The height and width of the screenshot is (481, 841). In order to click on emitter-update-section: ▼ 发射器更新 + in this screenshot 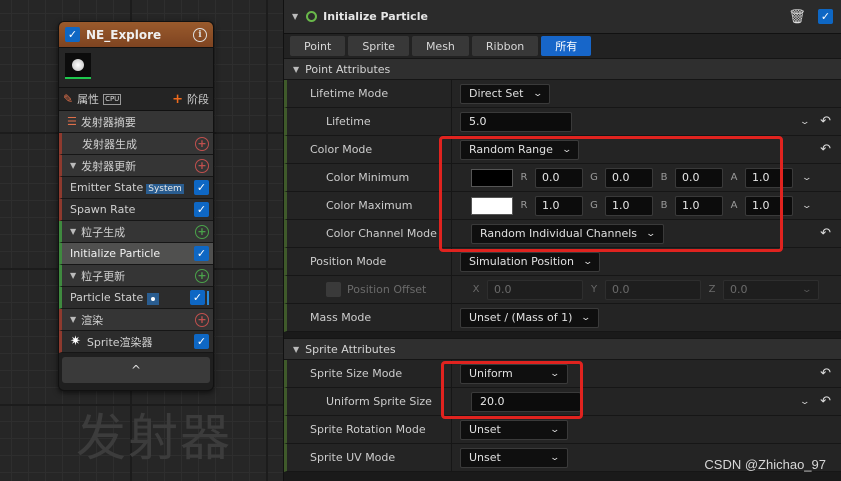, I will do `click(136, 166)`.